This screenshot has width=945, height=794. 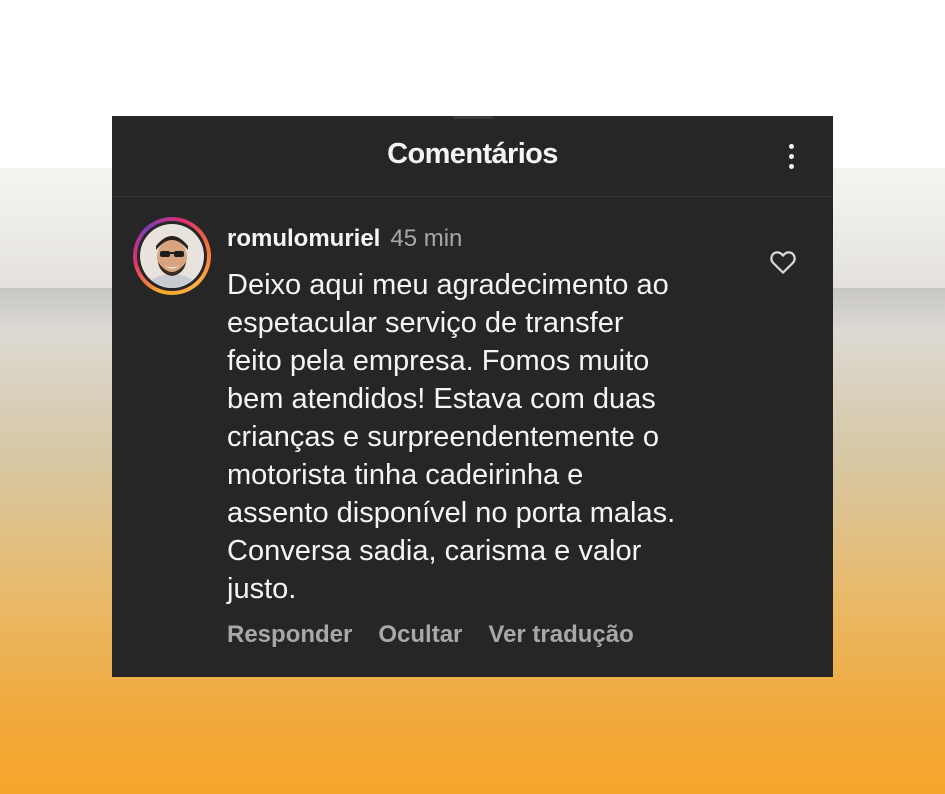 What do you see at coordinates (303, 238) in the screenshot?
I see `comment-username: romulomuriel` at bounding box center [303, 238].